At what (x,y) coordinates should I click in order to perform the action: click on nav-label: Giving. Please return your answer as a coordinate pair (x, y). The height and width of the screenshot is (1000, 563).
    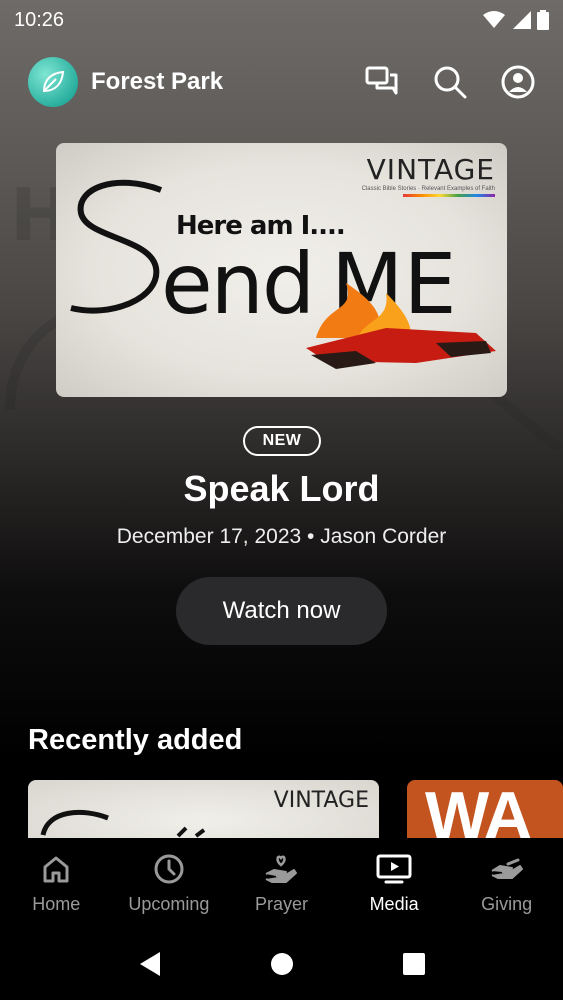
    Looking at the image, I should click on (507, 904).